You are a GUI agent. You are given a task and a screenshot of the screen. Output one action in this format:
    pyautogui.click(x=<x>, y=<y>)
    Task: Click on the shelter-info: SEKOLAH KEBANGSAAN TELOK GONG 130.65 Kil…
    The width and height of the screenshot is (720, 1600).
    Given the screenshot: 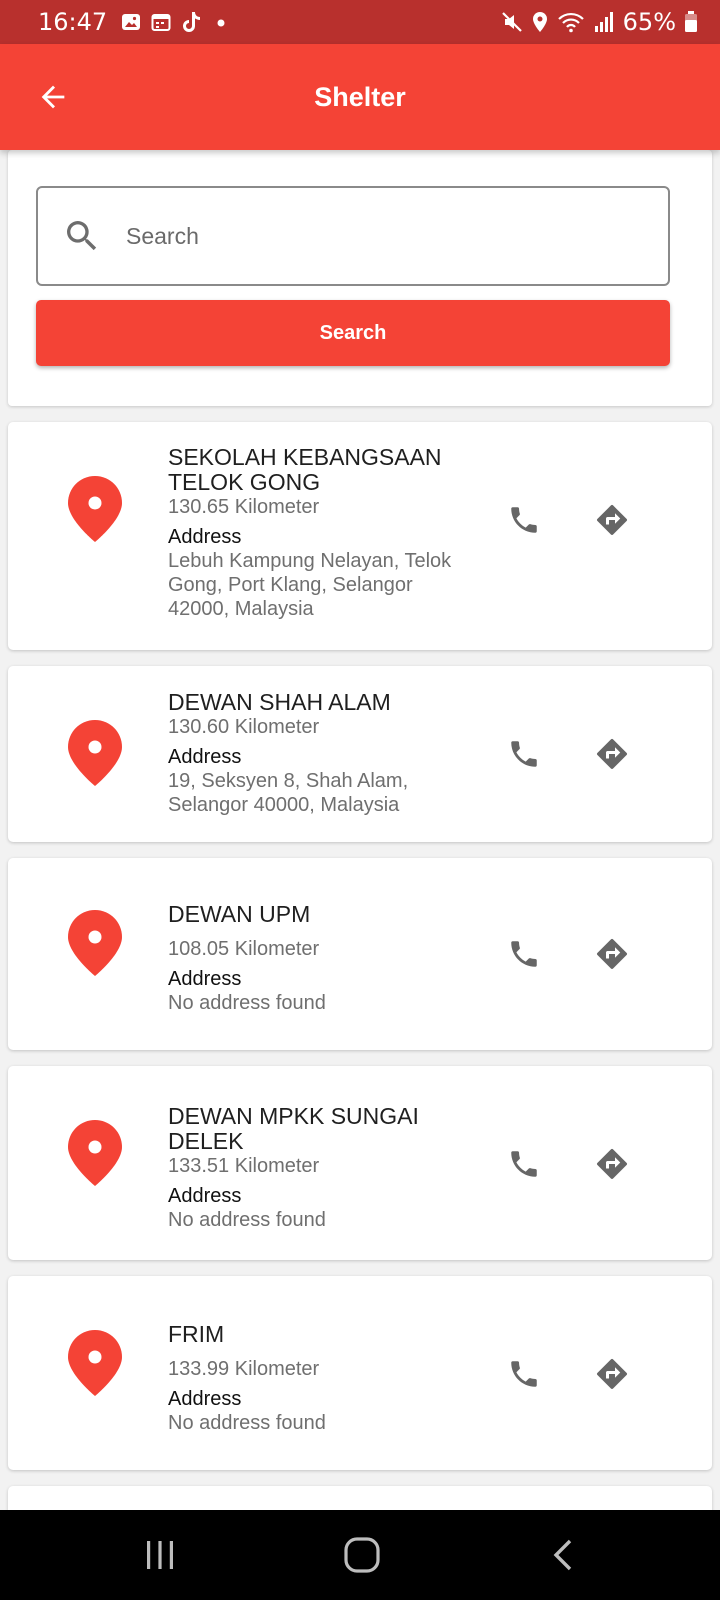 What is the action you would take?
    pyautogui.click(x=318, y=533)
    